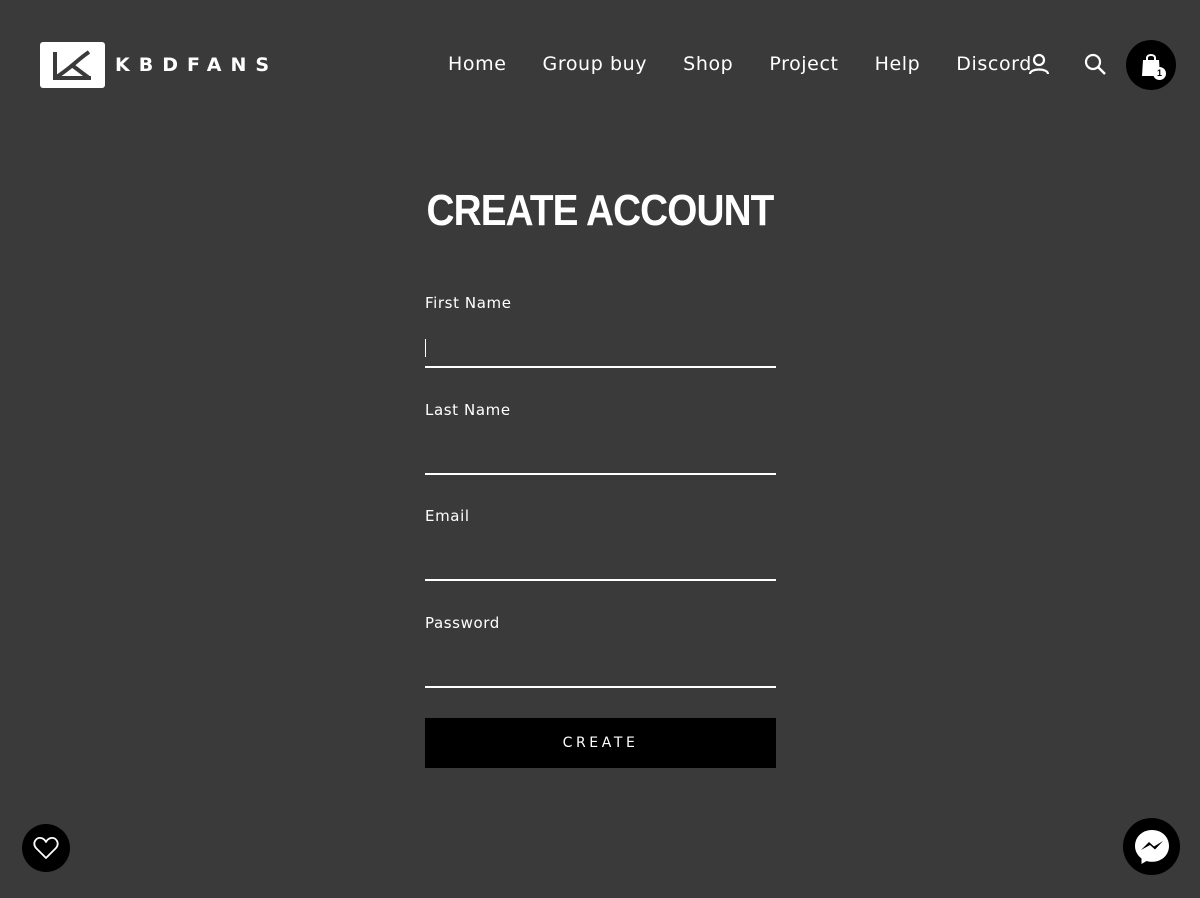 The height and width of the screenshot is (898, 1200). What do you see at coordinates (803, 64) in the screenshot?
I see `nav-item-project: Project` at bounding box center [803, 64].